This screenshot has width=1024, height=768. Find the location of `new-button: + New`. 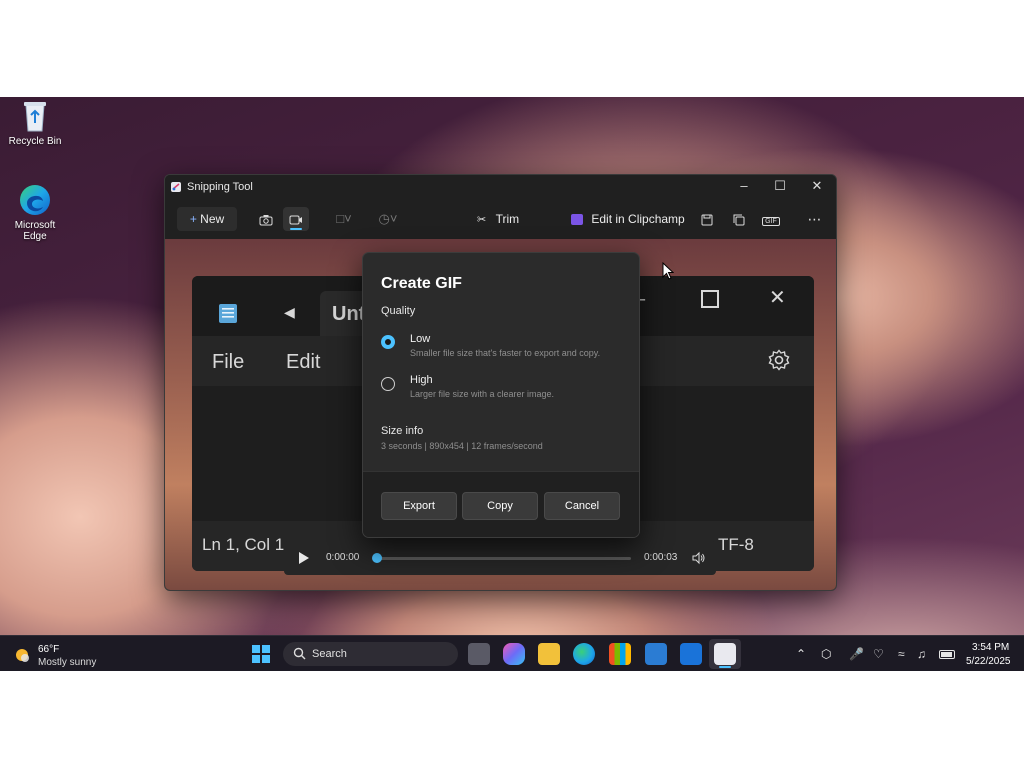

new-button: + New is located at coordinates (207, 219).